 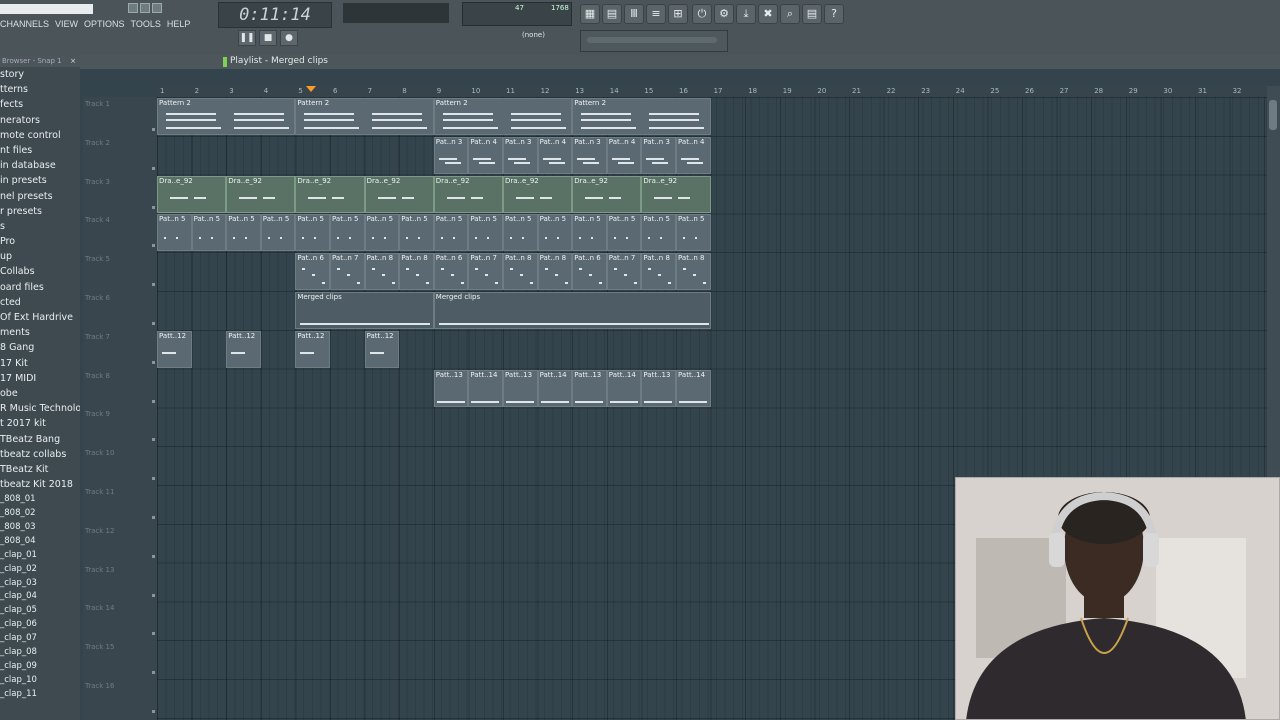 What do you see at coordinates (40, 484) in the screenshot?
I see `browser-item: tbeatz Kit 2018` at bounding box center [40, 484].